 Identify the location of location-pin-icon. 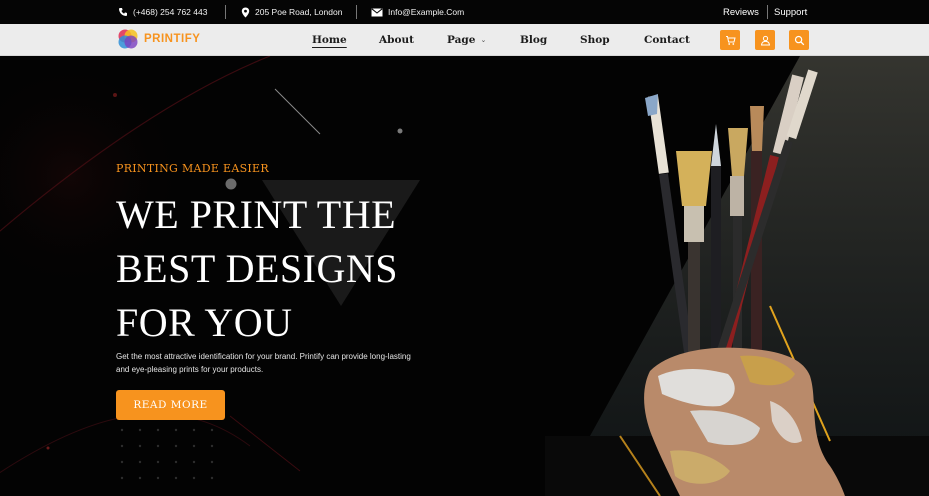
(245, 12).